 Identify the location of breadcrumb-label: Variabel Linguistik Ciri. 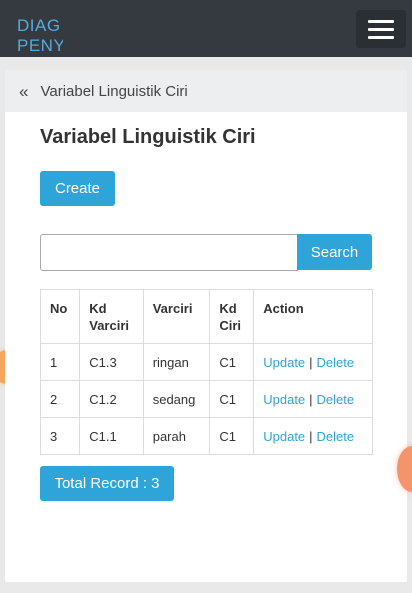
(114, 91).